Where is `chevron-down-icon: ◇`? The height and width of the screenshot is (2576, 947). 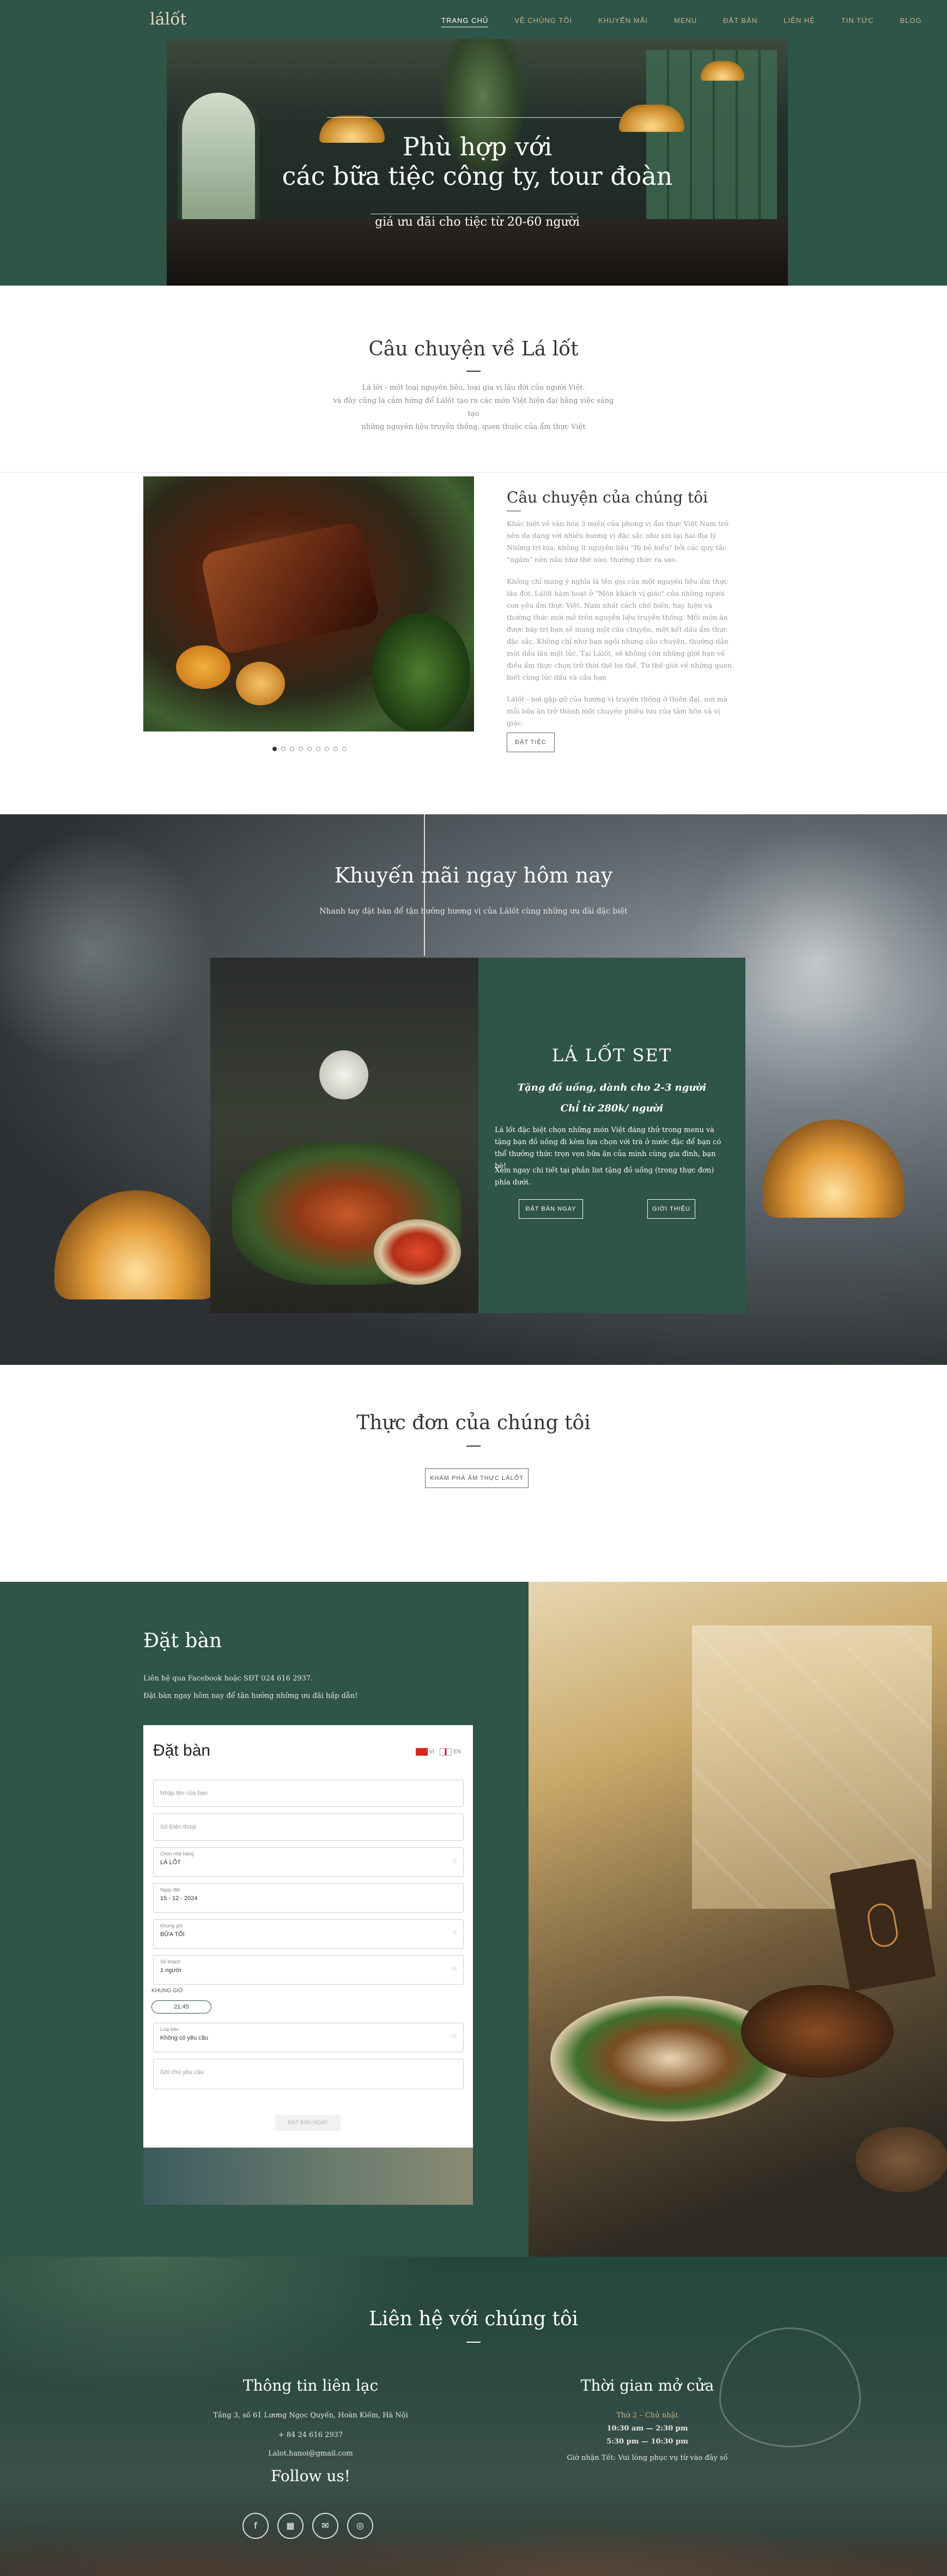
chevron-down-icon: ◇ is located at coordinates (454, 2036).